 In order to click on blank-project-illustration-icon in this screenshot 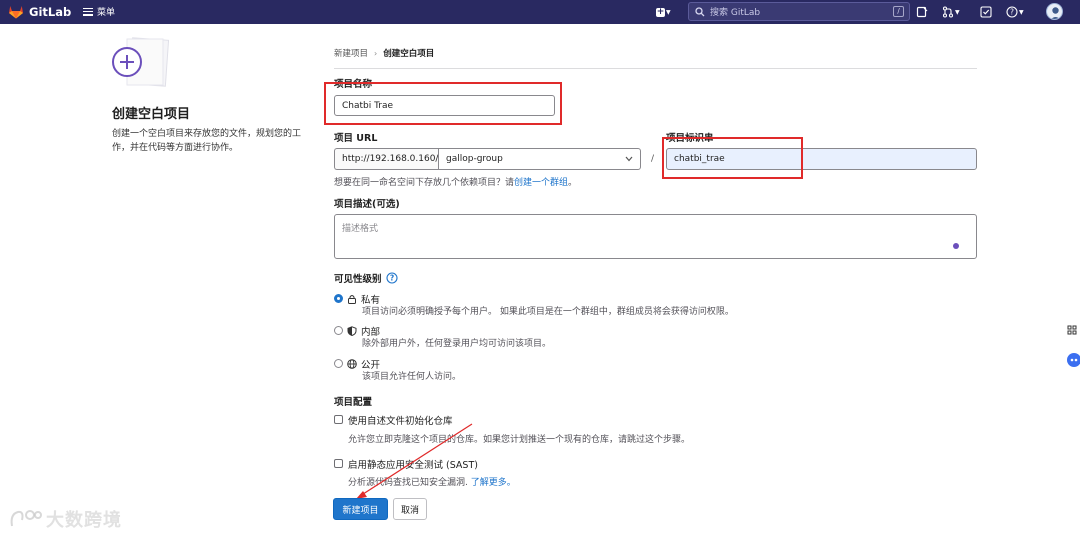, I will do `click(140, 62)`.